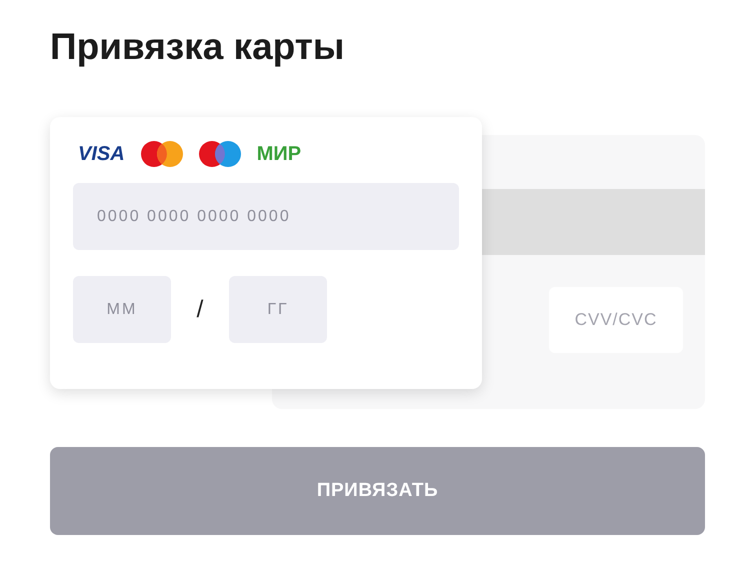 This screenshot has width=750, height=567. I want to click on page-title: Привязка карты, so click(197, 47).